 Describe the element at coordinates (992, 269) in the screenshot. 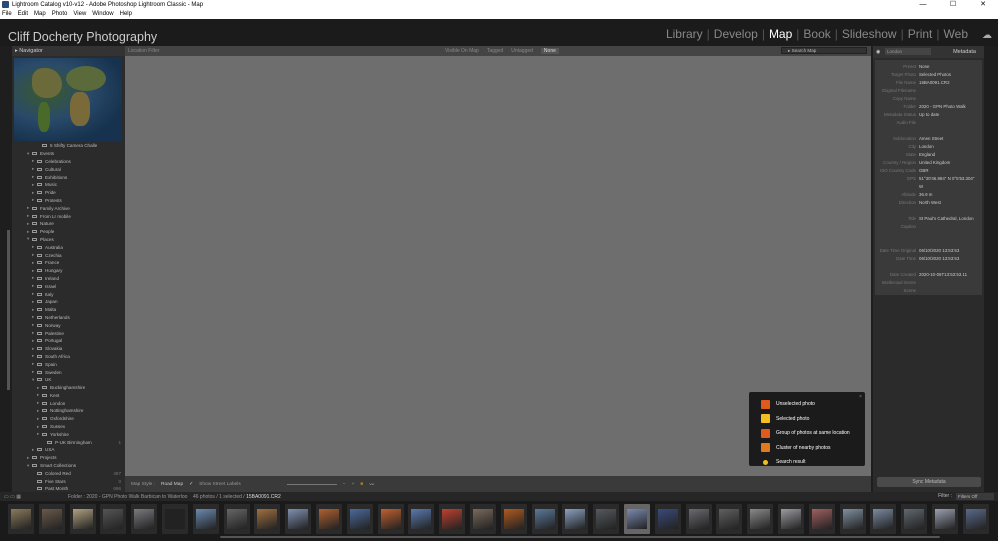

I see `right-panel-scrollbar` at that location.